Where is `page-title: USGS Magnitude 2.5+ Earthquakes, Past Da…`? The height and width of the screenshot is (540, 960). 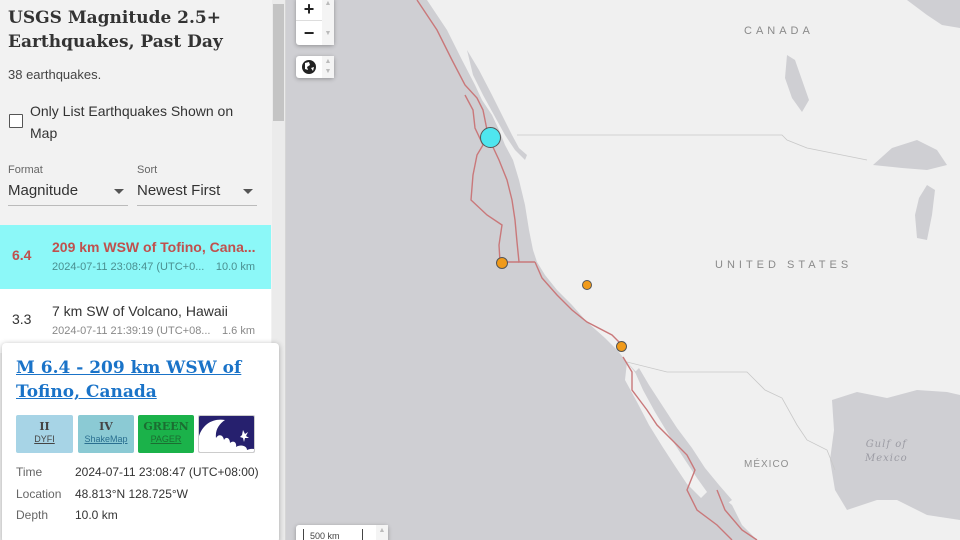
page-title: USGS Magnitude 2.5+ Earthquakes, Past Da… is located at coordinates (115, 30).